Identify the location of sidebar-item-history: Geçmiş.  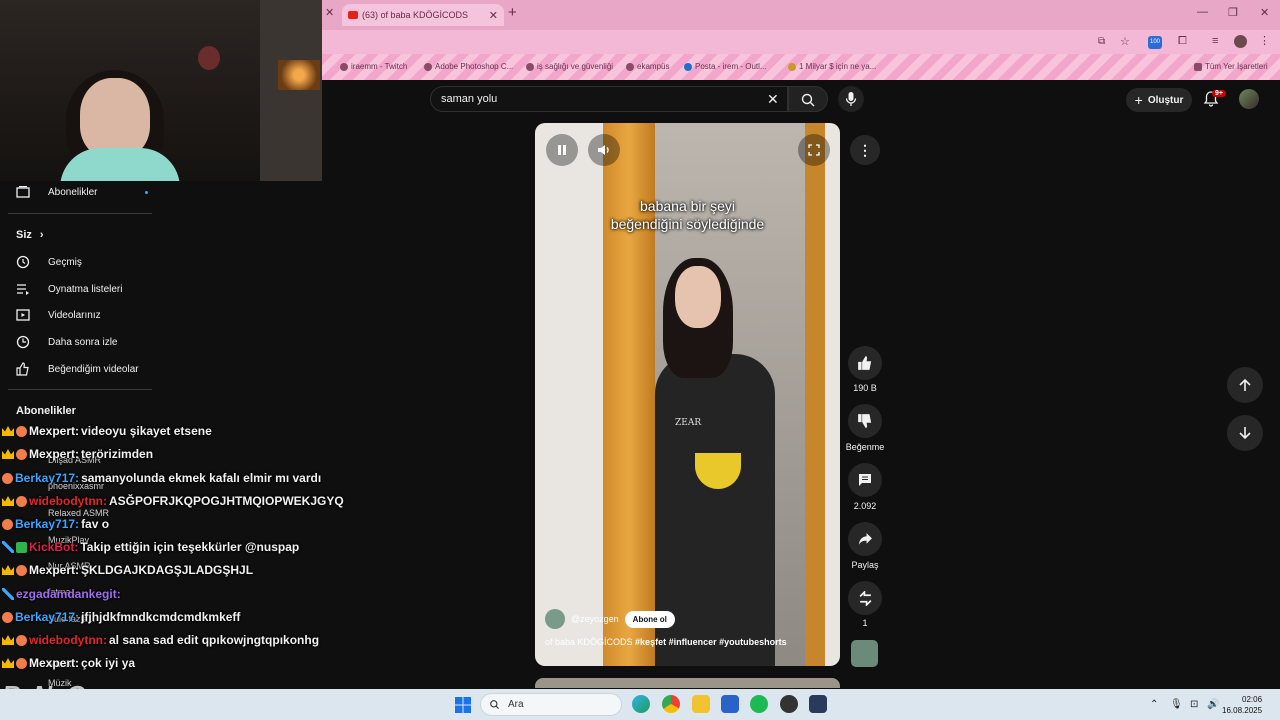
(49, 262).